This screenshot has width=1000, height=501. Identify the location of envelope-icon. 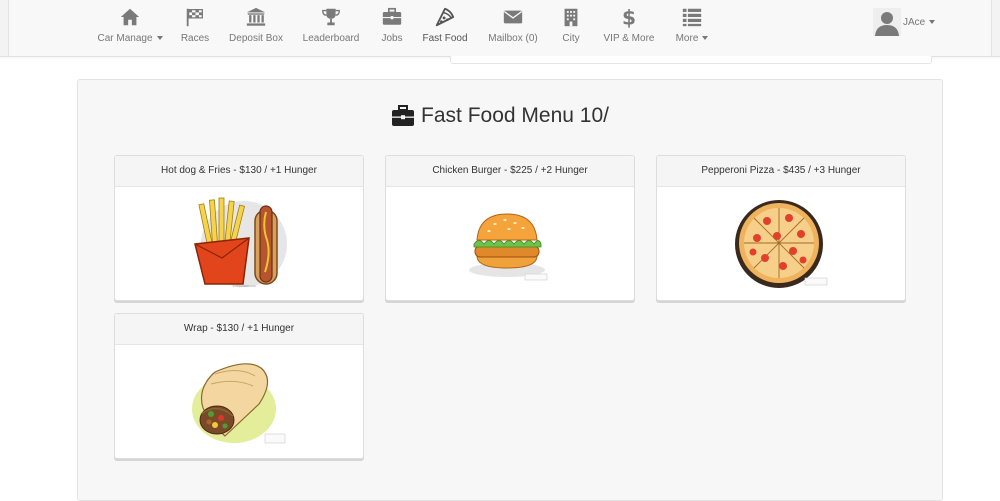
(513, 17).